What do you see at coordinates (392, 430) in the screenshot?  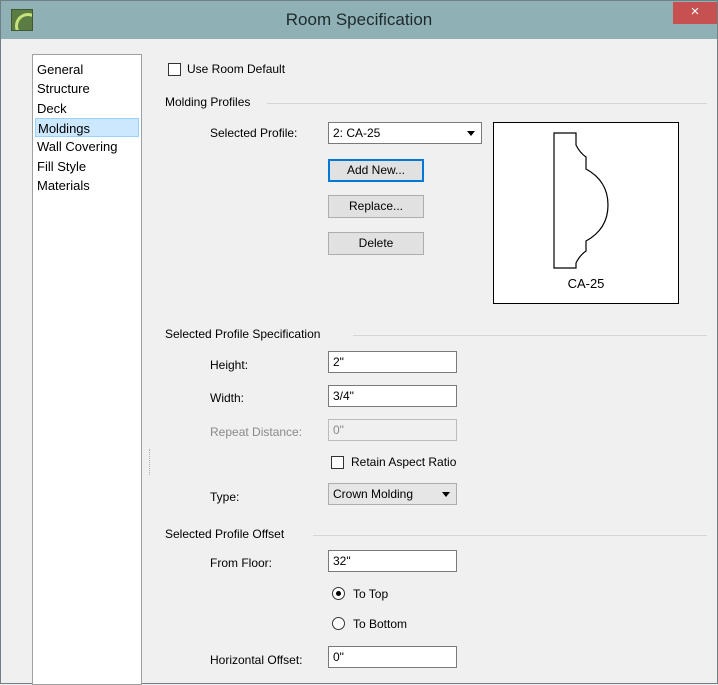 I see `repeat-distance-field: 0"` at bounding box center [392, 430].